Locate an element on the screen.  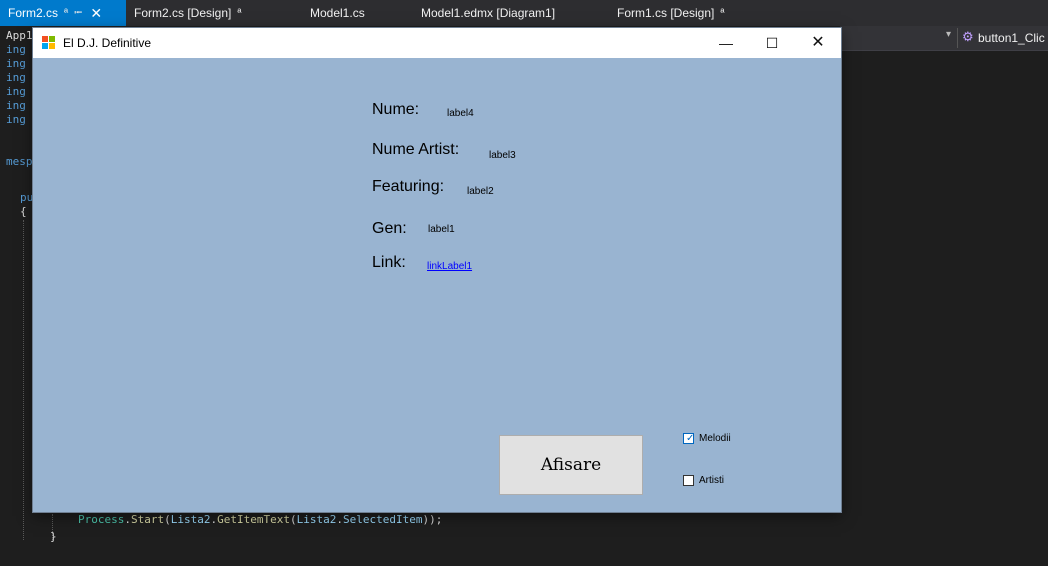
check-icon: ✓ is located at coordinates (690, 438).